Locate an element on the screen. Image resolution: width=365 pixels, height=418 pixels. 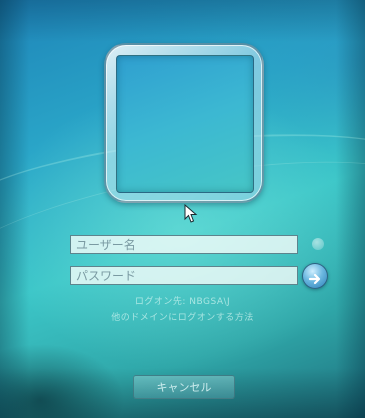
other-domain-link: 他のドメインにログオンする方法 is located at coordinates (182, 316).